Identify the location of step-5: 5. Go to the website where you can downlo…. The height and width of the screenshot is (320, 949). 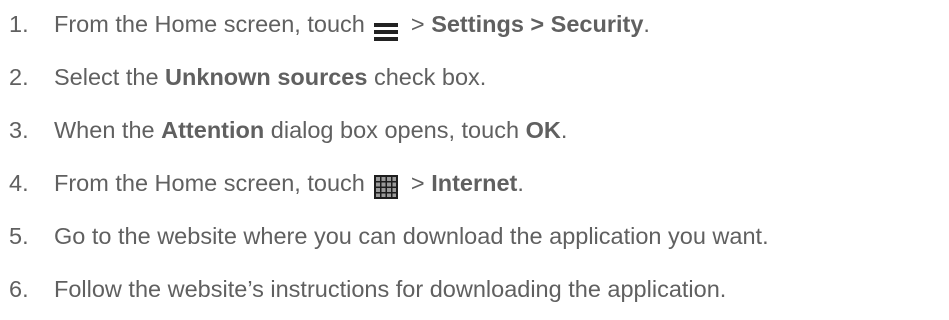
(389, 236).